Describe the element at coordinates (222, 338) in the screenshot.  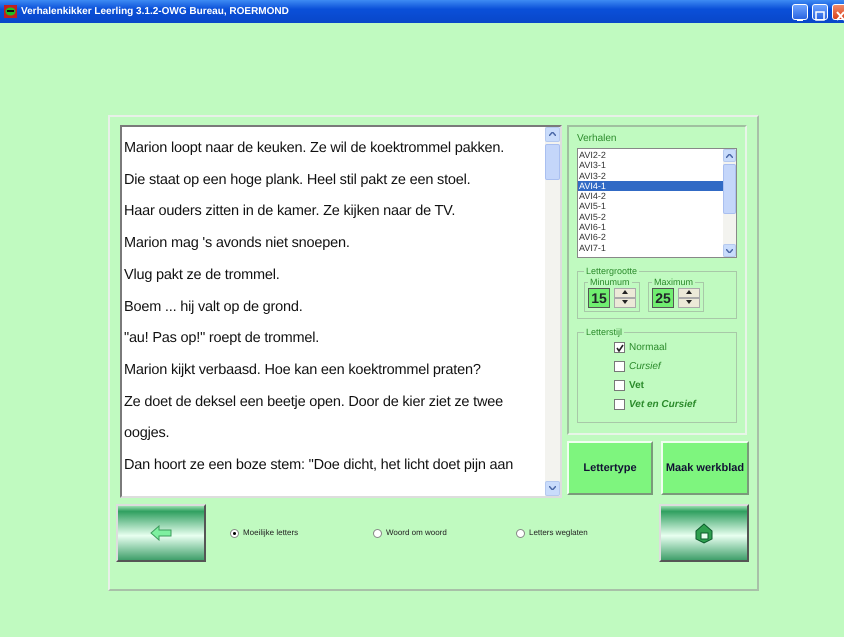
I see `story-line: "au! Pas op!" roept de trommel.` at that location.